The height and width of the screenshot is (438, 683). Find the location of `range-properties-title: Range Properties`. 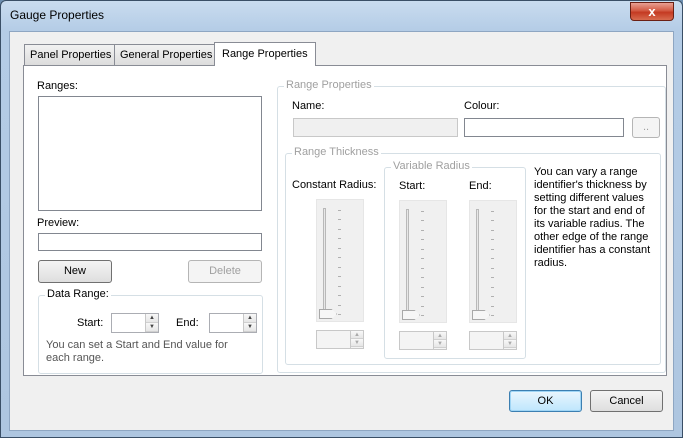

range-properties-title: Range Properties is located at coordinates (329, 85).